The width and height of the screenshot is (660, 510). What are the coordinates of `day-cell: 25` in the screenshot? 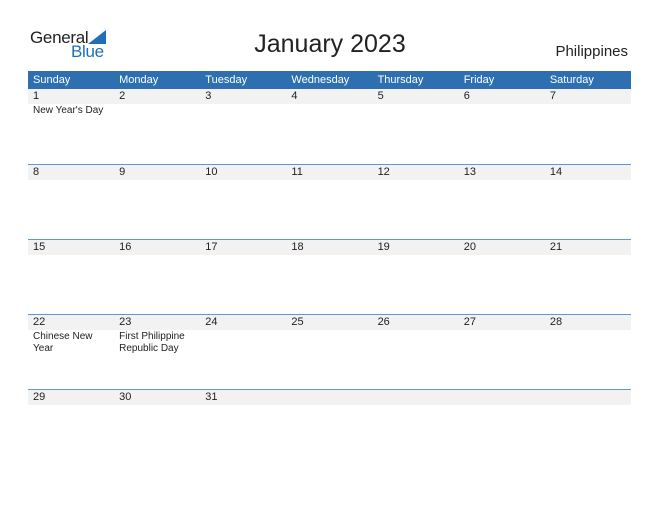 It's located at (329, 322).